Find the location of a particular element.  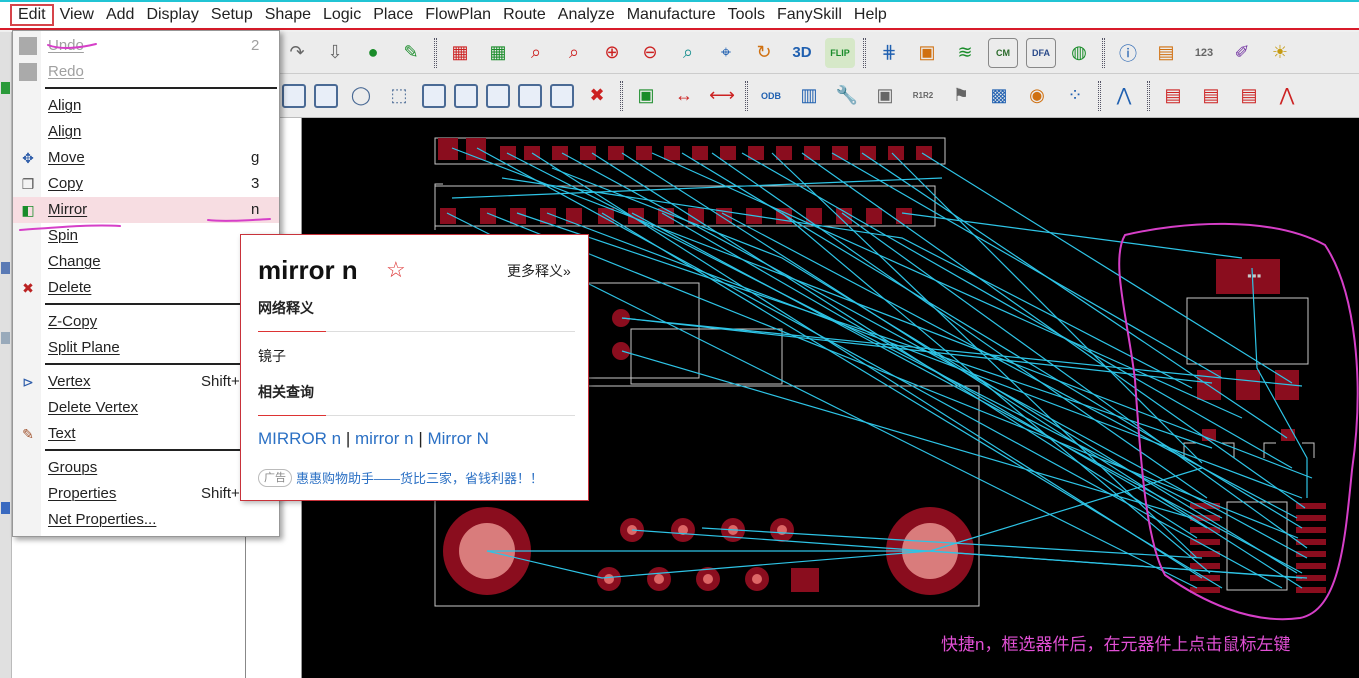

menu-manufacture: Manufacture is located at coordinates (671, 15).